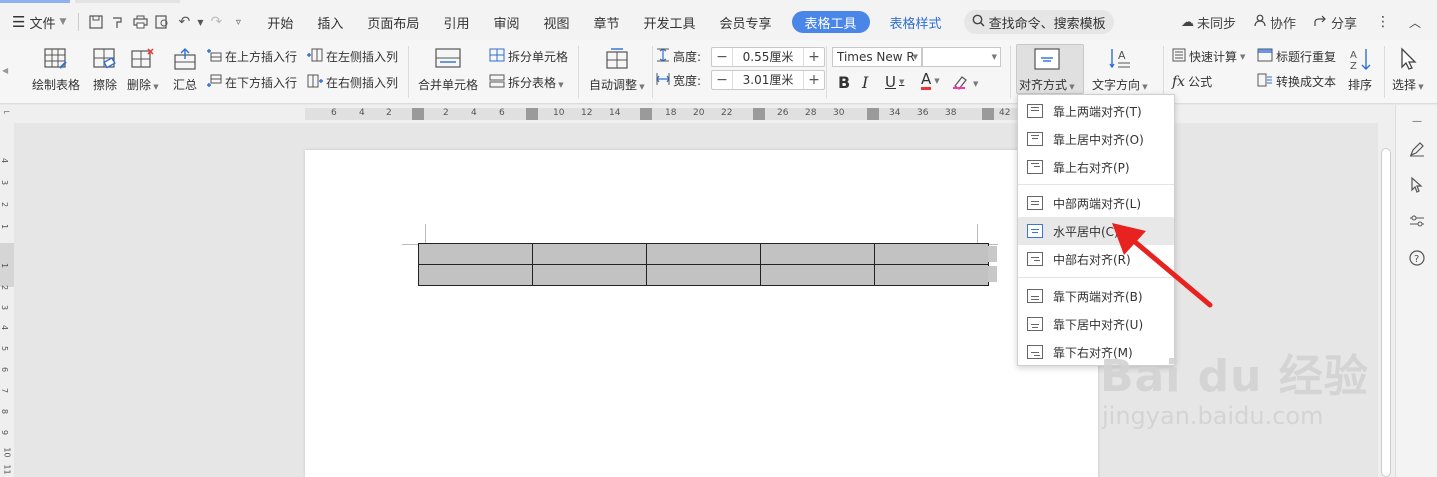 This screenshot has width=1437, height=477. What do you see at coordinates (670, 22) in the screenshot?
I see `tab-developer: 开发工具` at bounding box center [670, 22].